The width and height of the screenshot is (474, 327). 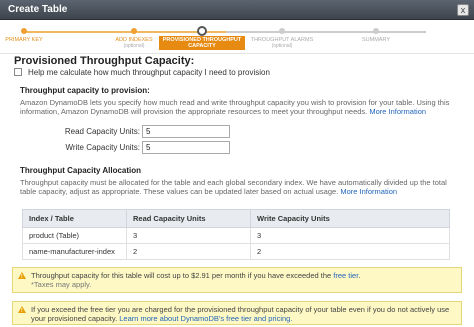 What do you see at coordinates (74, 251) in the screenshot?
I see `index-name-cell: name-manufacturer-index` at bounding box center [74, 251].